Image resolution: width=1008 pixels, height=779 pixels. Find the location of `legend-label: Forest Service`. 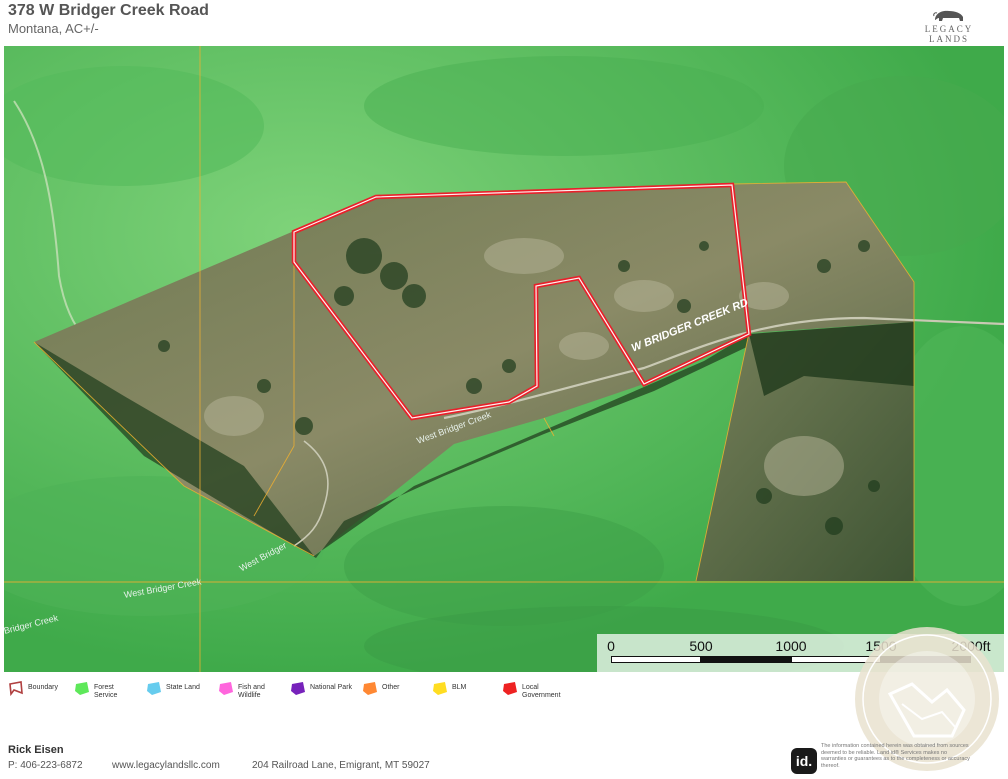

legend-label: Forest Service is located at coordinates (106, 691).